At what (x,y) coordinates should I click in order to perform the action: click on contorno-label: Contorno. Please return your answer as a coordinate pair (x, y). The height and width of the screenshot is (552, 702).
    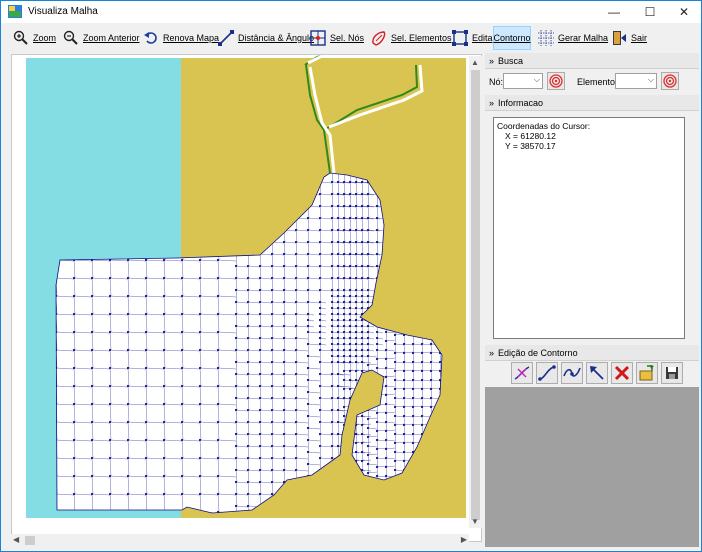
    Looking at the image, I should click on (512, 38).